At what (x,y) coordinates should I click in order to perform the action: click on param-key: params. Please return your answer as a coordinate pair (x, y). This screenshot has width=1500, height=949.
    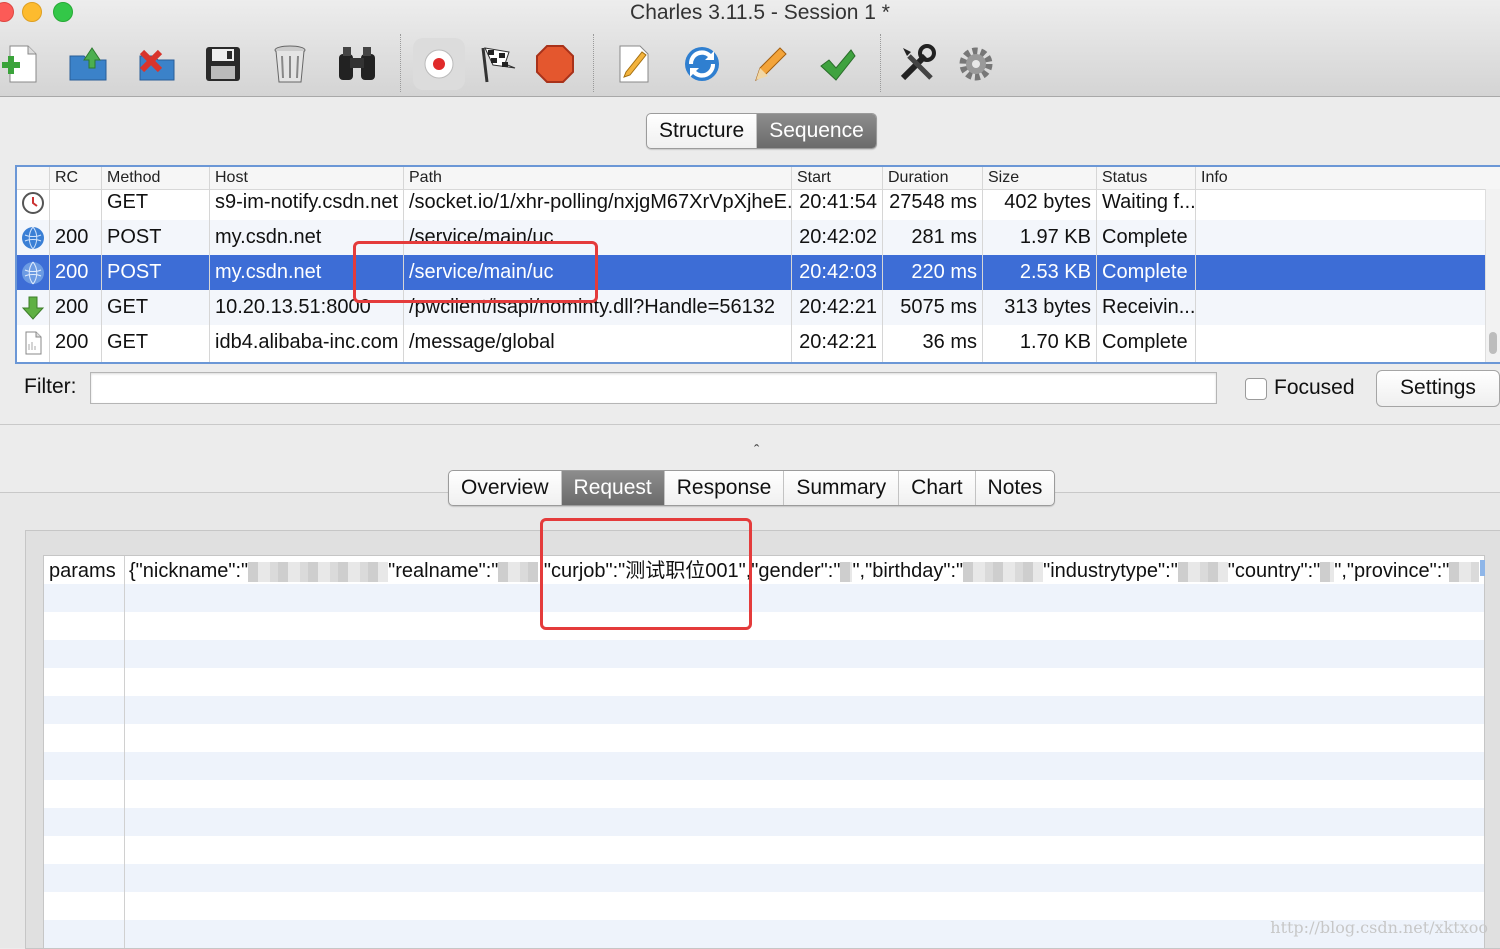
    Looking at the image, I should click on (82, 571).